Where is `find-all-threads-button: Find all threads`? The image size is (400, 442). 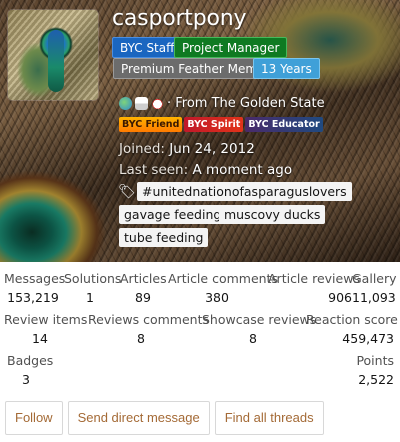
find-all-threads-button: Find all threads is located at coordinates (269, 418).